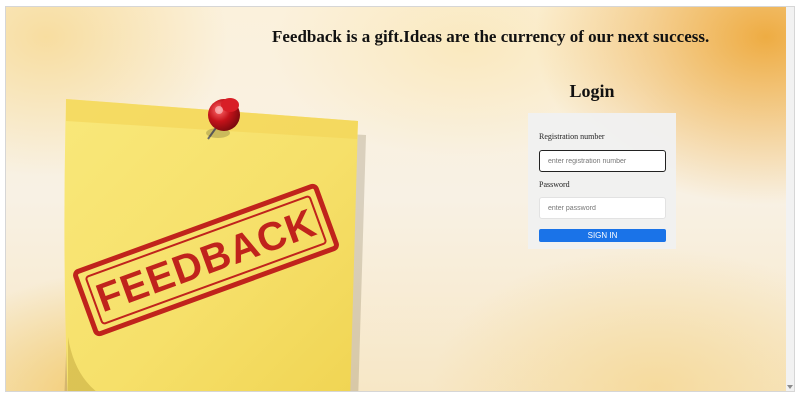  What do you see at coordinates (602, 235) in the screenshot?
I see `sign-in-button: SIGN IN` at bounding box center [602, 235].